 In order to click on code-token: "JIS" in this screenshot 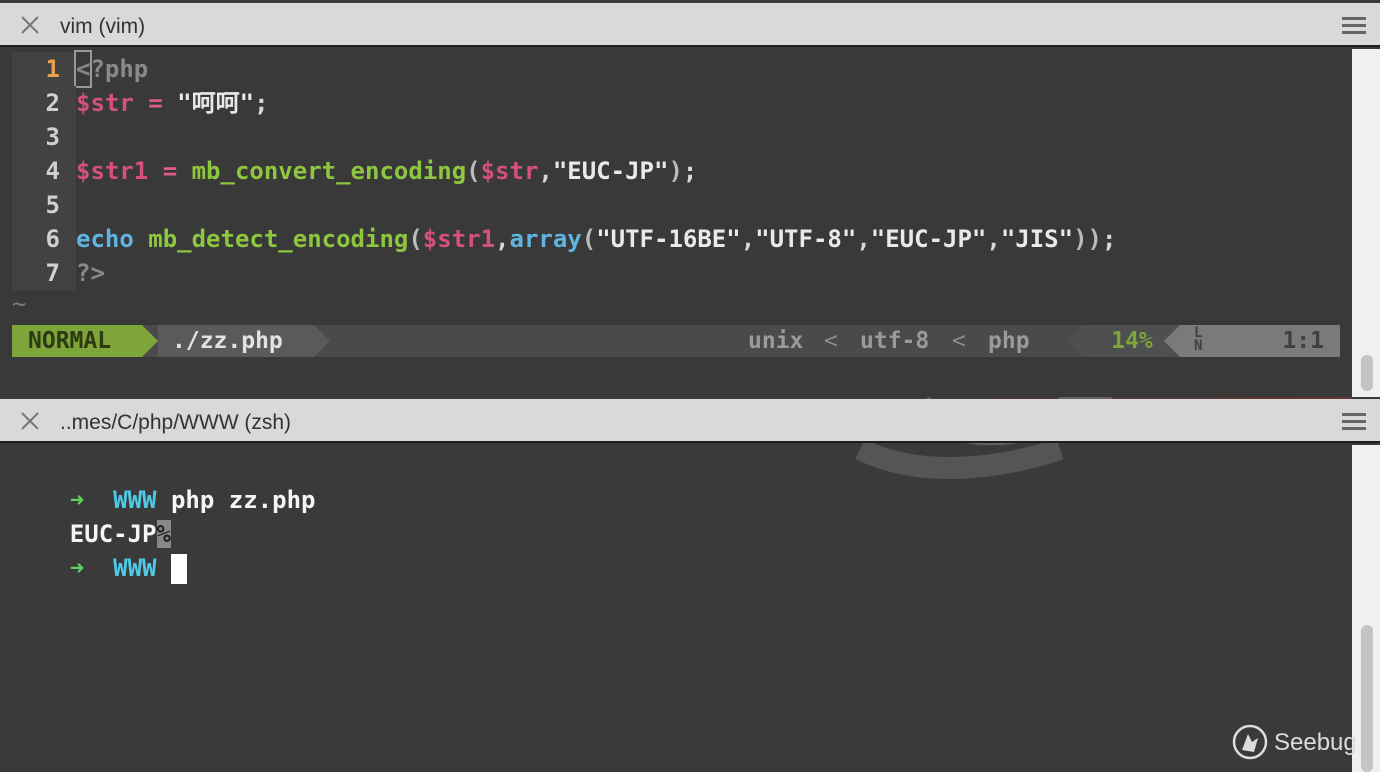, I will do `click(1037, 239)`.